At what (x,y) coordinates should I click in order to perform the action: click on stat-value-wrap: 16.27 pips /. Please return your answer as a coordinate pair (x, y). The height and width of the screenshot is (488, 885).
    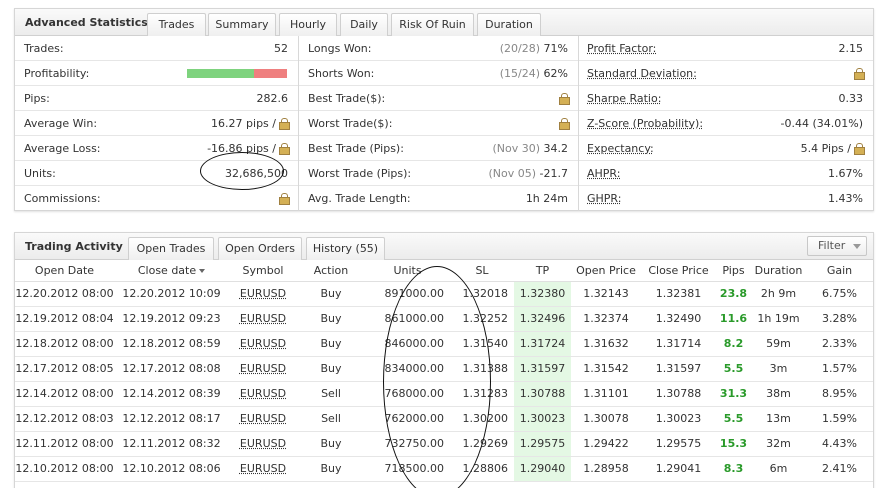
    Looking at the image, I should click on (250, 123).